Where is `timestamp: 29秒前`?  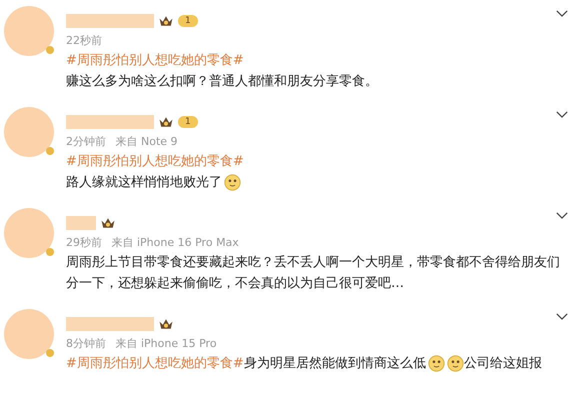 timestamp: 29秒前 is located at coordinates (84, 242).